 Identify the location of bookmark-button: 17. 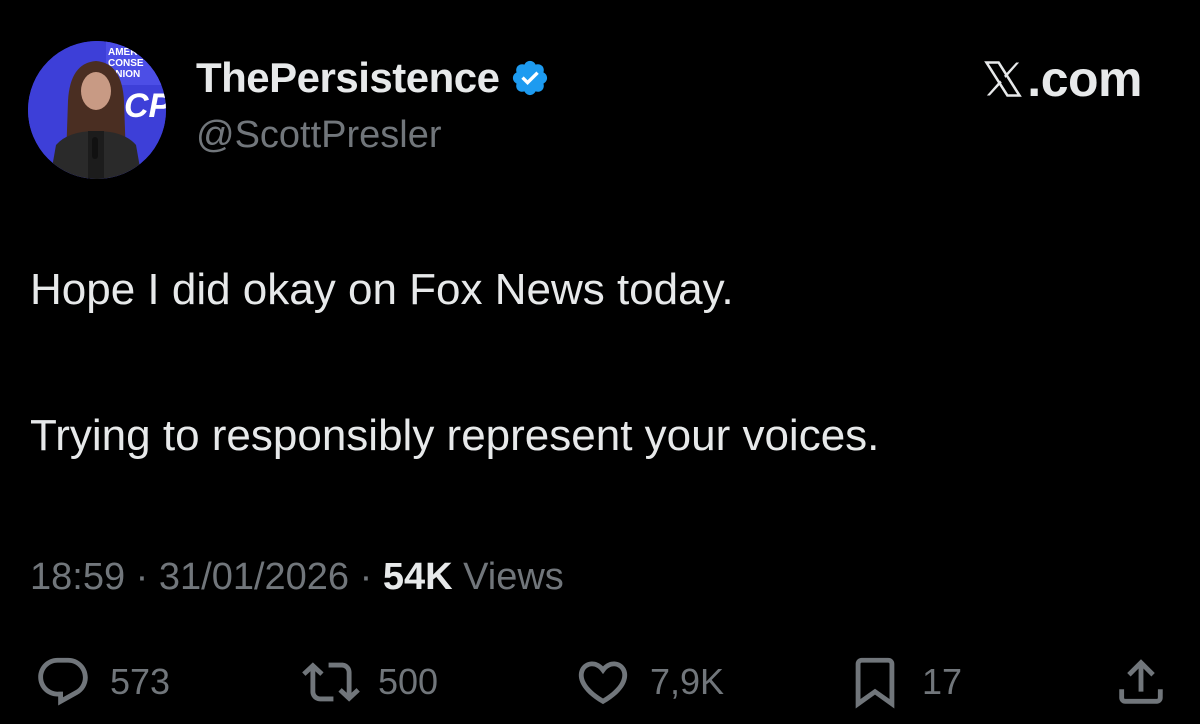
(904, 682).